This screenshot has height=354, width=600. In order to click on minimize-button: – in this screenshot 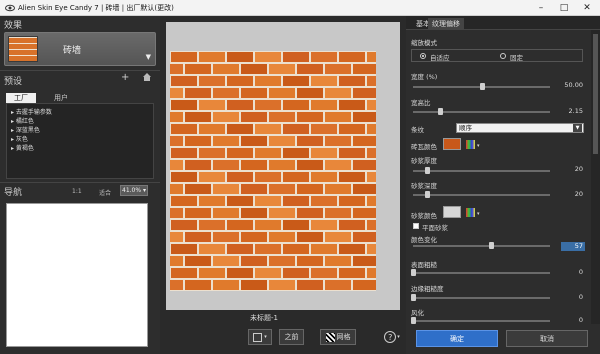, I will do `click(541, 8)`.